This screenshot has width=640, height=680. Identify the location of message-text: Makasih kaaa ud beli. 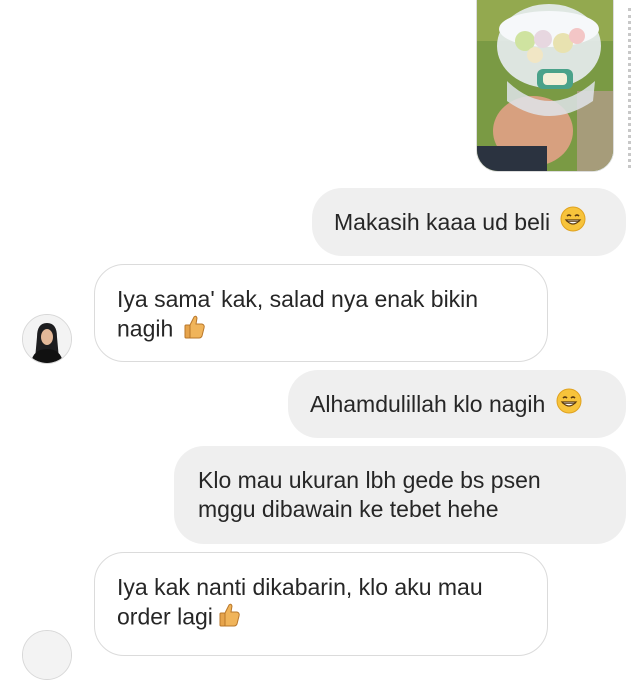
(442, 222).